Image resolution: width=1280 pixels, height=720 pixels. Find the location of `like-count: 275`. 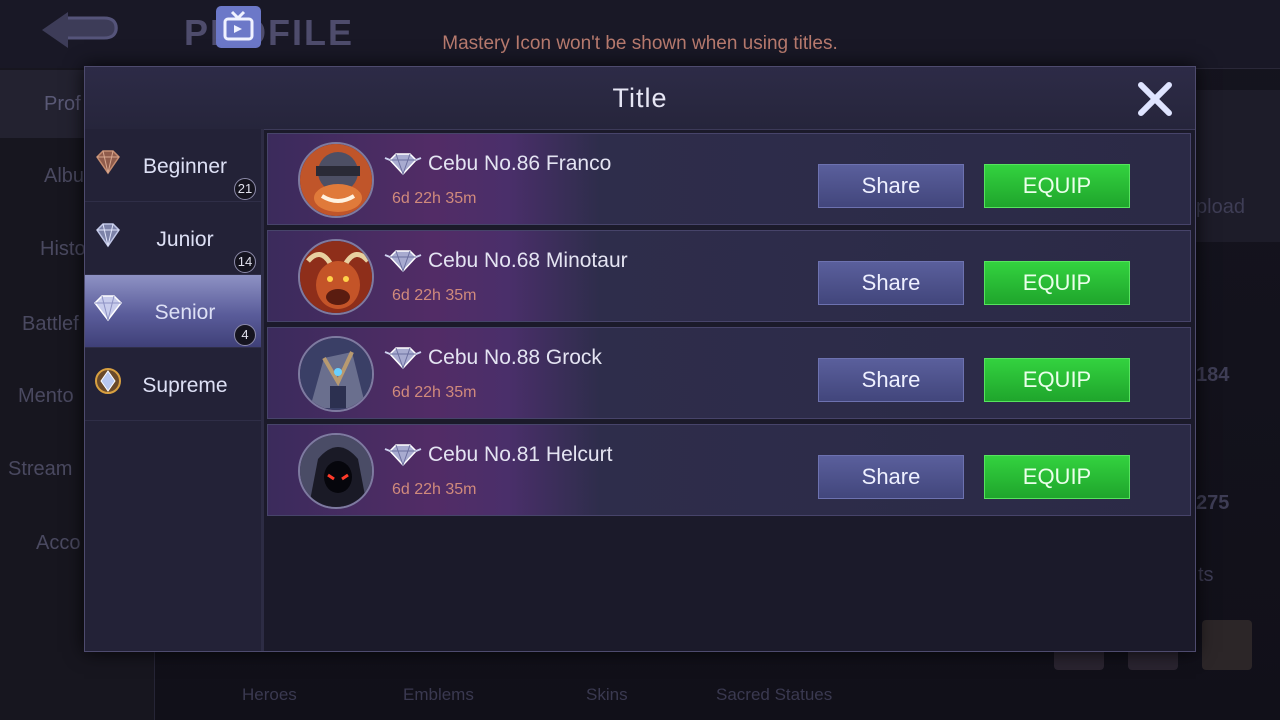

like-count: 275 is located at coordinates (1213, 503).